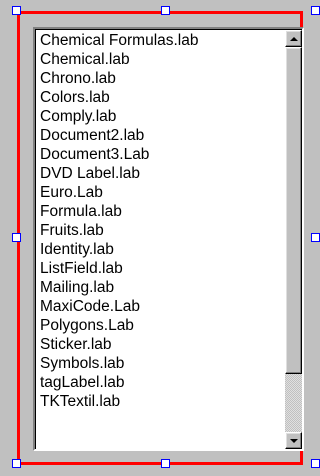 The image size is (320, 476). What do you see at coordinates (119, 40) in the screenshot?
I see `list-item: Chemical Formulas.lab` at bounding box center [119, 40].